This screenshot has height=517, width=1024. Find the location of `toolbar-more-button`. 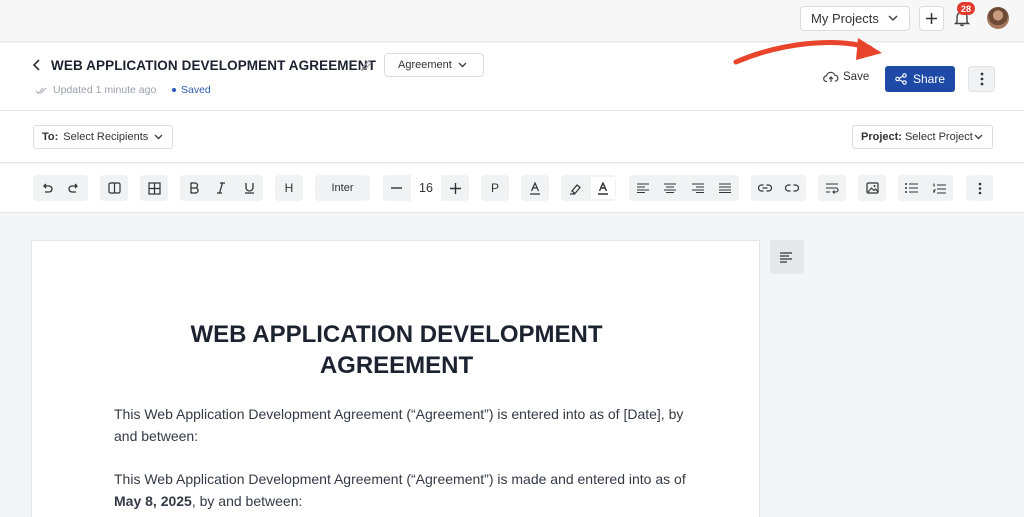

toolbar-more-button is located at coordinates (979, 188).